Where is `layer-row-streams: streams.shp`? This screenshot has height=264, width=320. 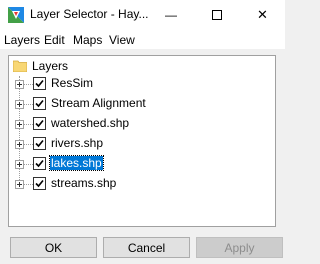 layer-row-streams: streams.shp is located at coordinates (142, 184).